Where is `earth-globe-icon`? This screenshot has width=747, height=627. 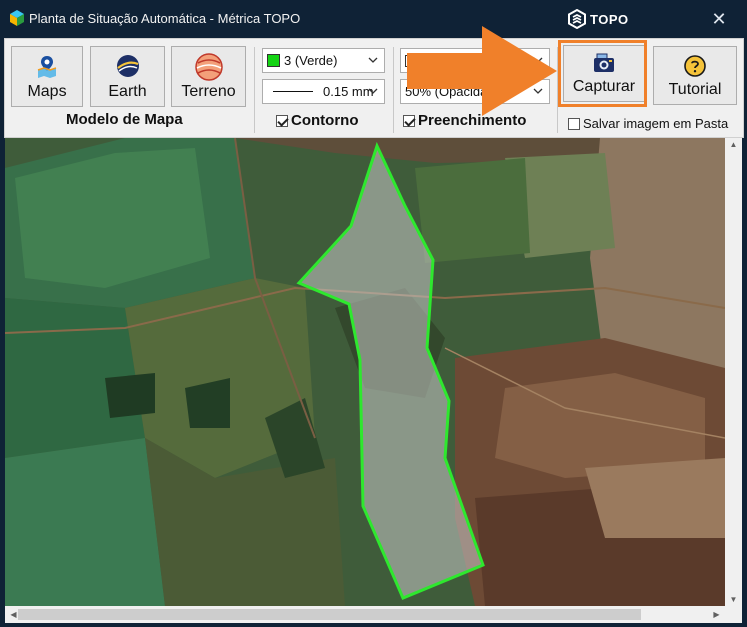 earth-globe-icon is located at coordinates (127, 66).